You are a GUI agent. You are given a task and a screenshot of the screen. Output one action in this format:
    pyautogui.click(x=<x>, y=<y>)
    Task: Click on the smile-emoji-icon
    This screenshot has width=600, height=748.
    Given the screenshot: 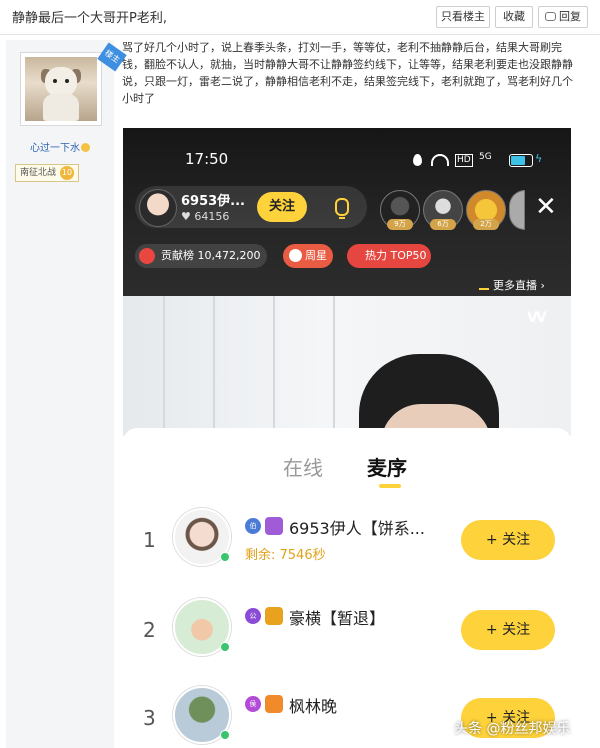 What is the action you would take?
    pyautogui.click(x=85, y=147)
    